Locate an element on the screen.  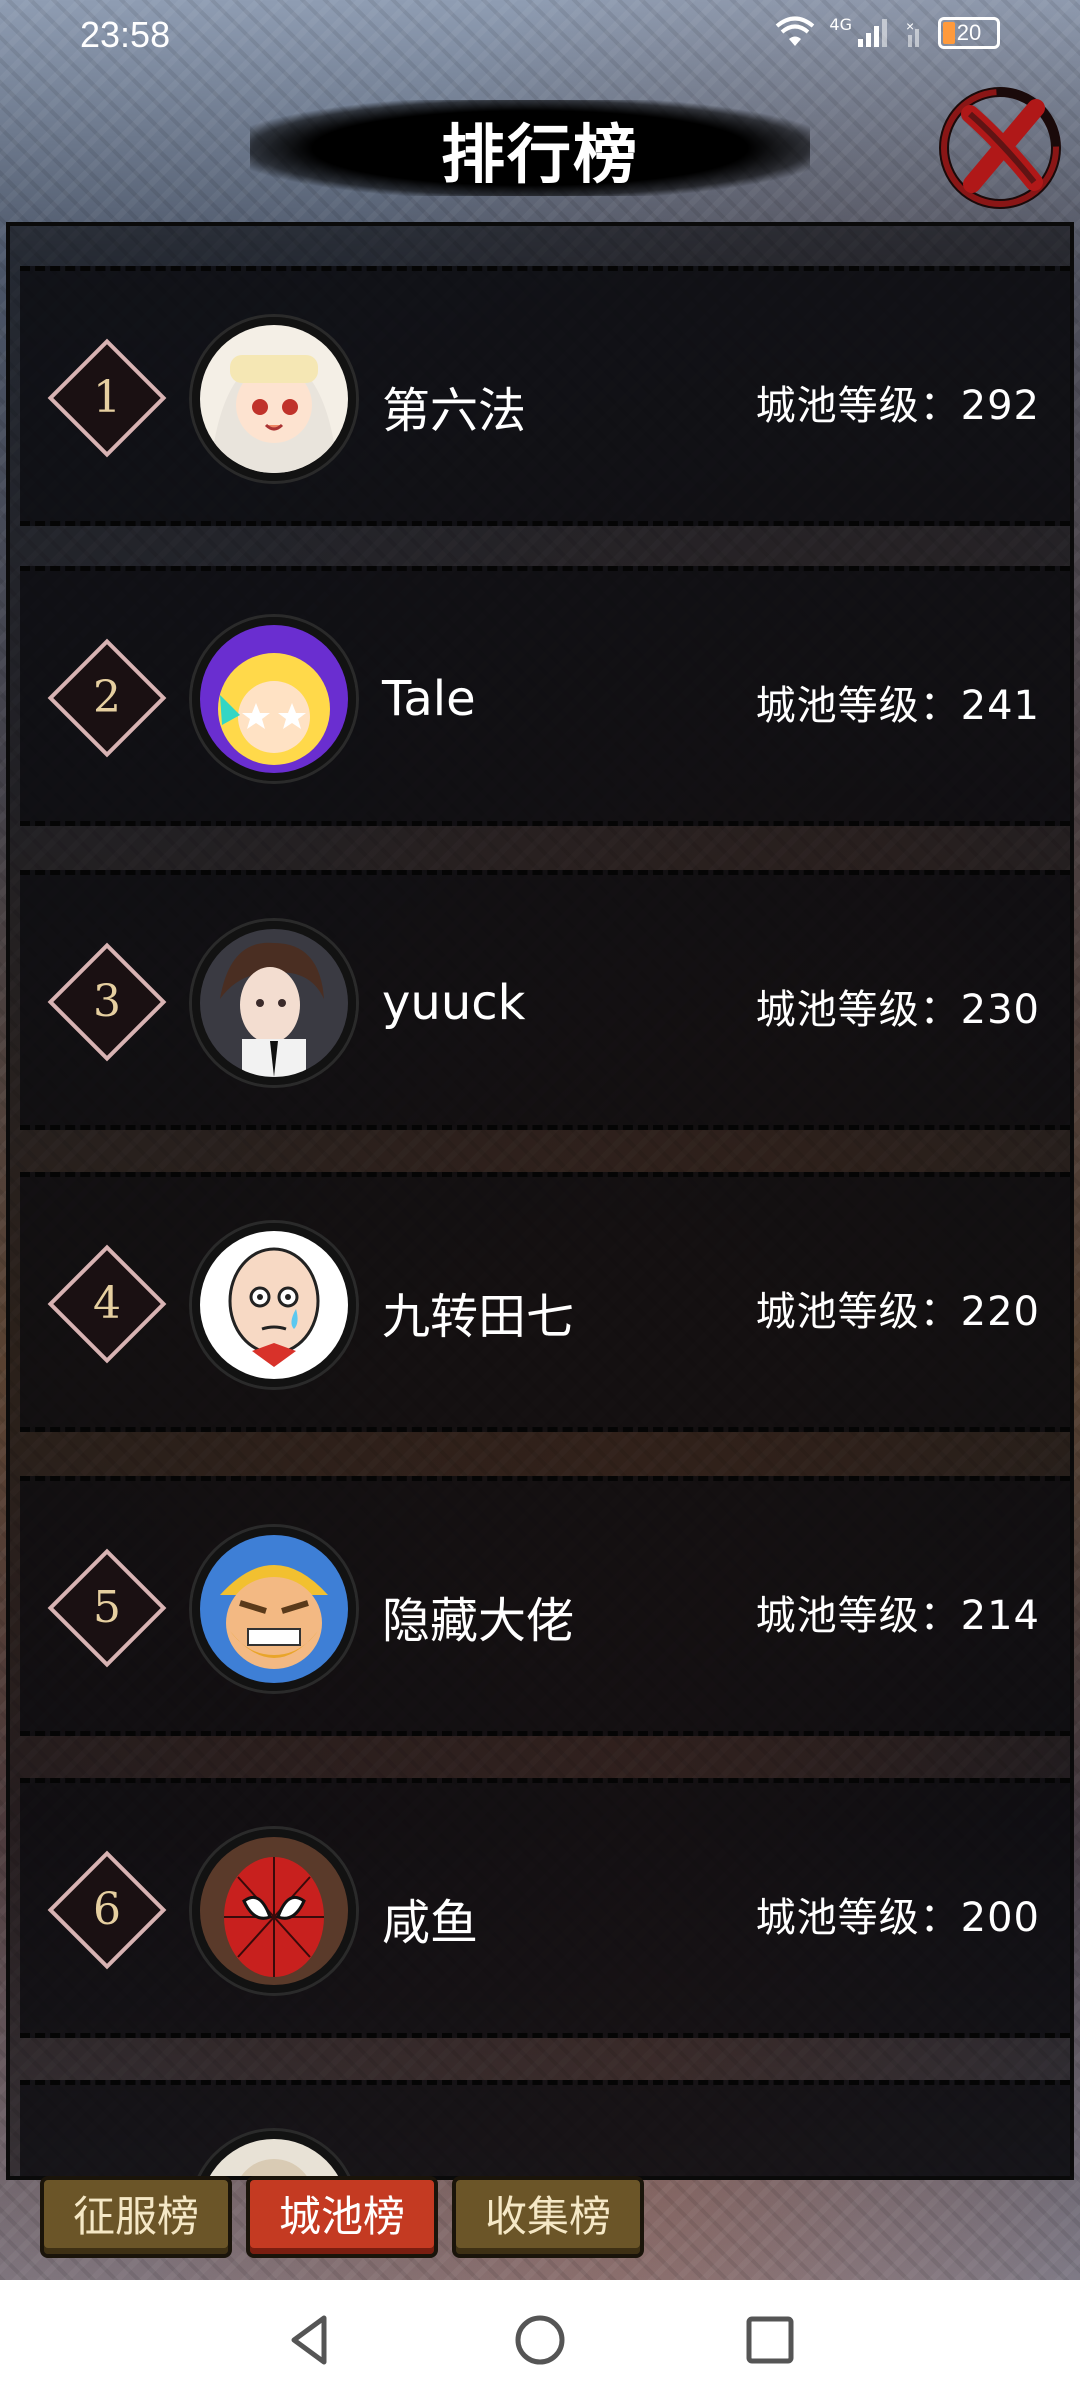
city-level: 城池等级：292 is located at coordinates (897, 406).